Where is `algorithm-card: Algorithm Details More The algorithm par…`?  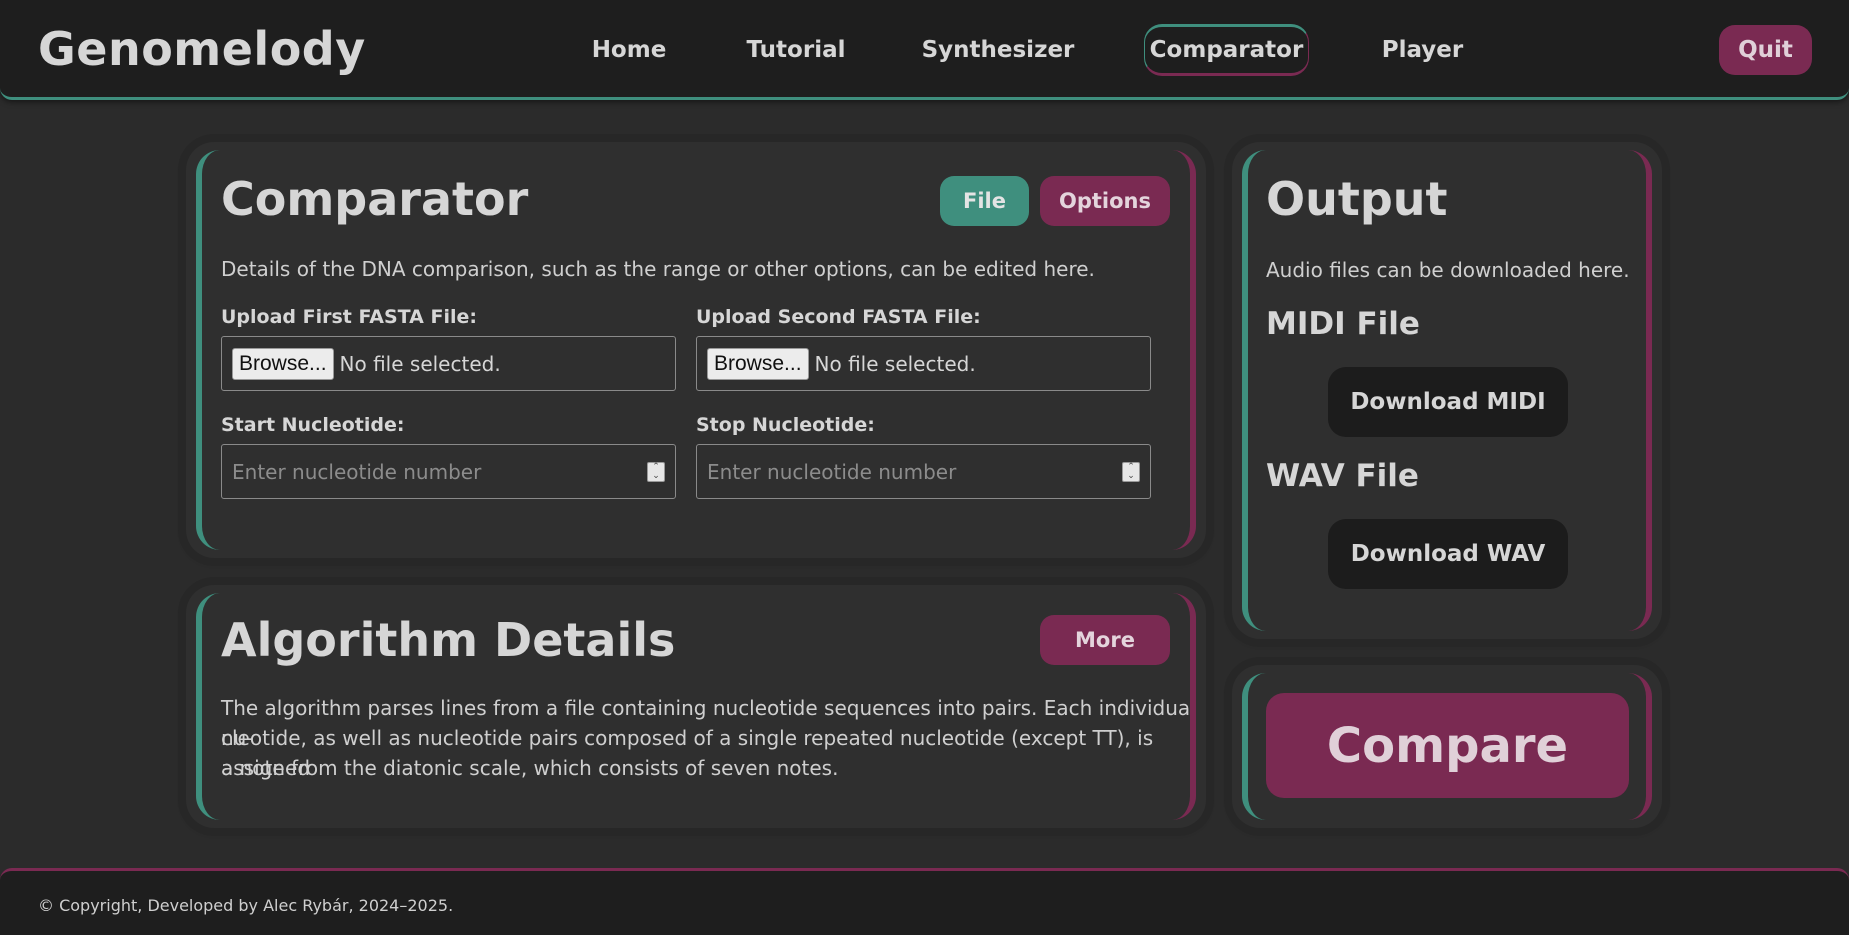 algorithm-card: Algorithm Details More The algorithm par… is located at coordinates (696, 706).